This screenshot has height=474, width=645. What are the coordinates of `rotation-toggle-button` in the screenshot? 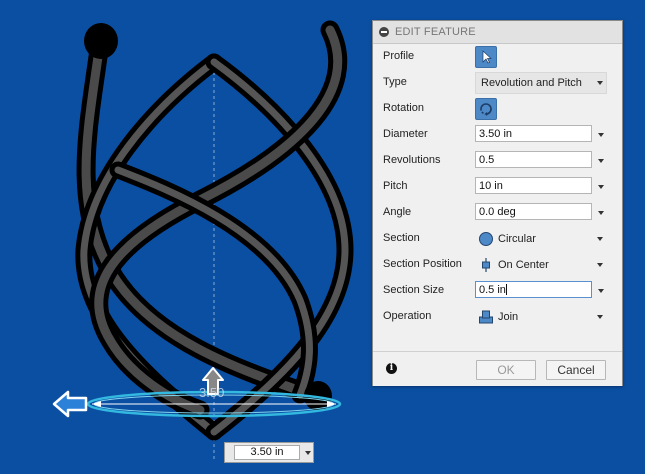 It's located at (486, 109).